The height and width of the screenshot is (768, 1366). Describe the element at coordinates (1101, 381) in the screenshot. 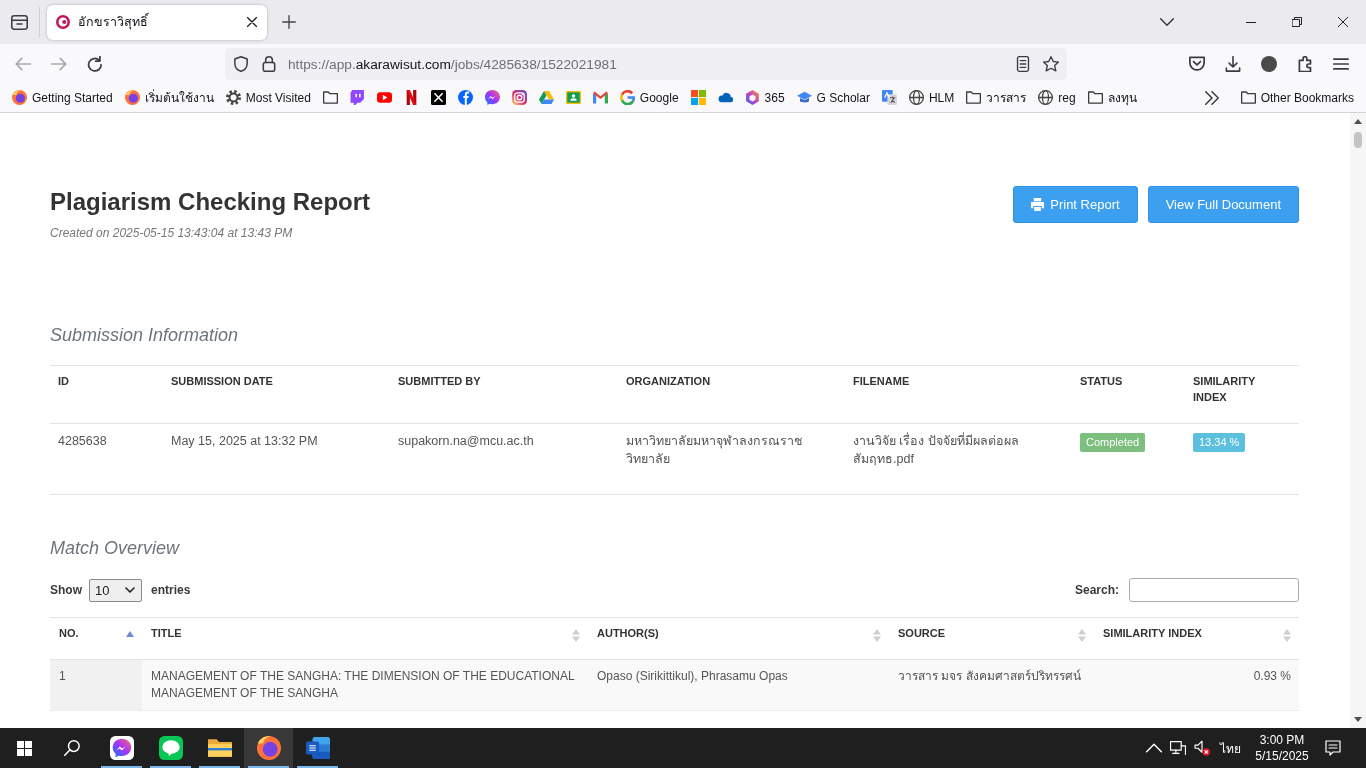

I see `column-header: STATUS` at that location.